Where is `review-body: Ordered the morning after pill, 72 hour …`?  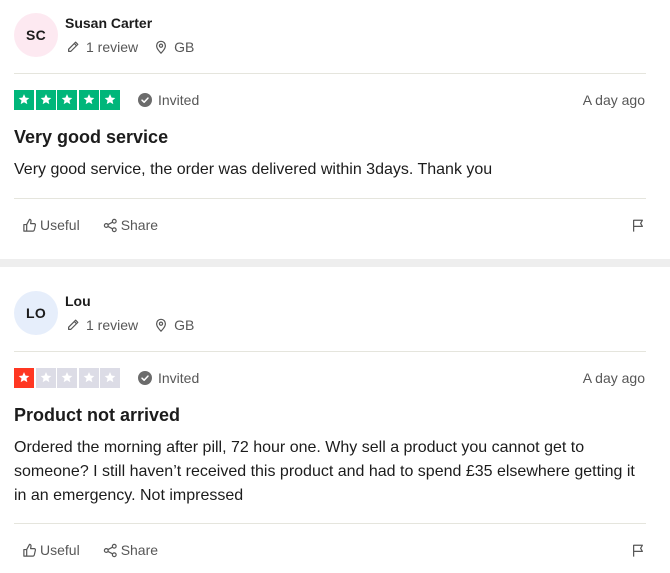 review-body: Ordered the morning after pill, 72 hour … is located at coordinates (324, 471).